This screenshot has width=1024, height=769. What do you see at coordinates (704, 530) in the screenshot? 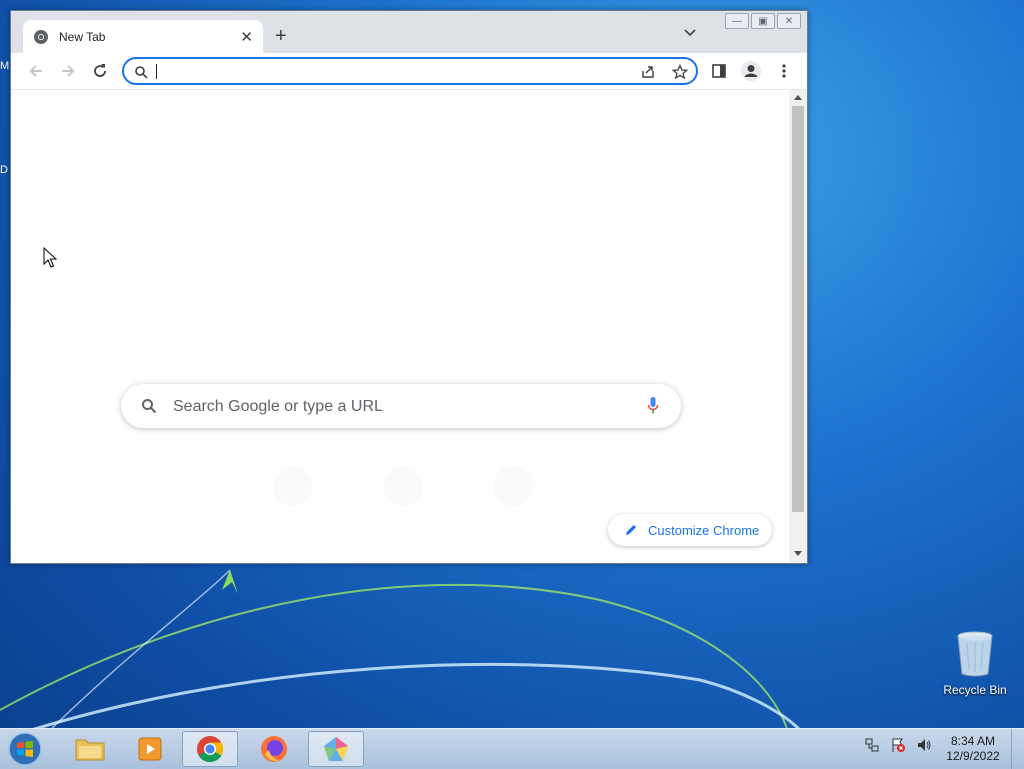
I see `customize-label: Customize Chrome` at bounding box center [704, 530].